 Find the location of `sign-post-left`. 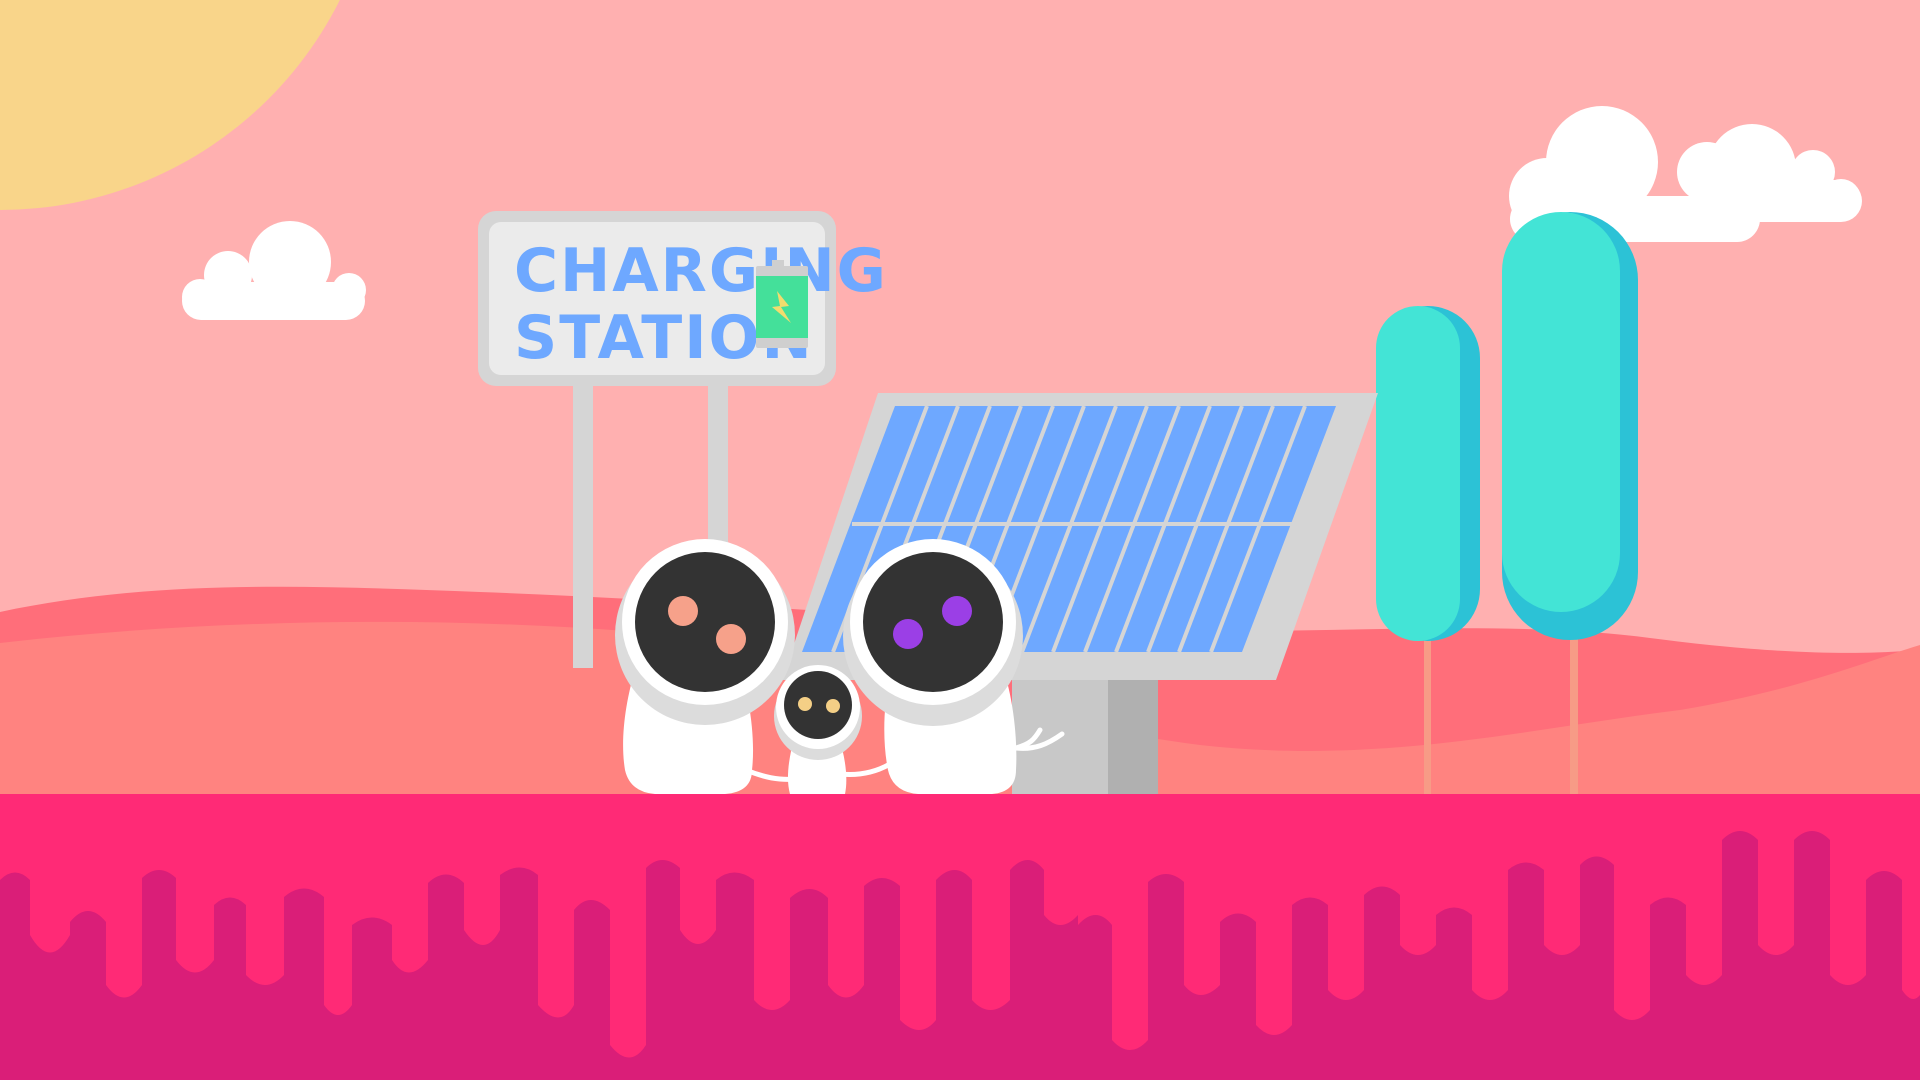

sign-post-left is located at coordinates (583, 526).